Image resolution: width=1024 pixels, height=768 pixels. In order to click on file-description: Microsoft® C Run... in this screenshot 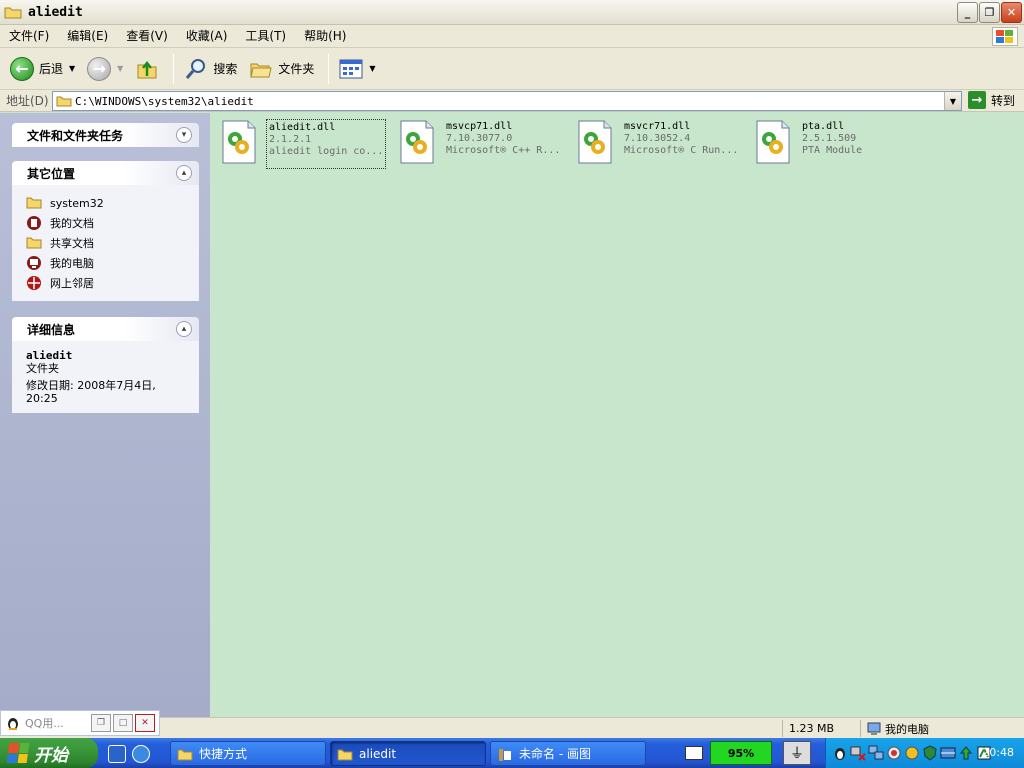, I will do `click(681, 150)`.